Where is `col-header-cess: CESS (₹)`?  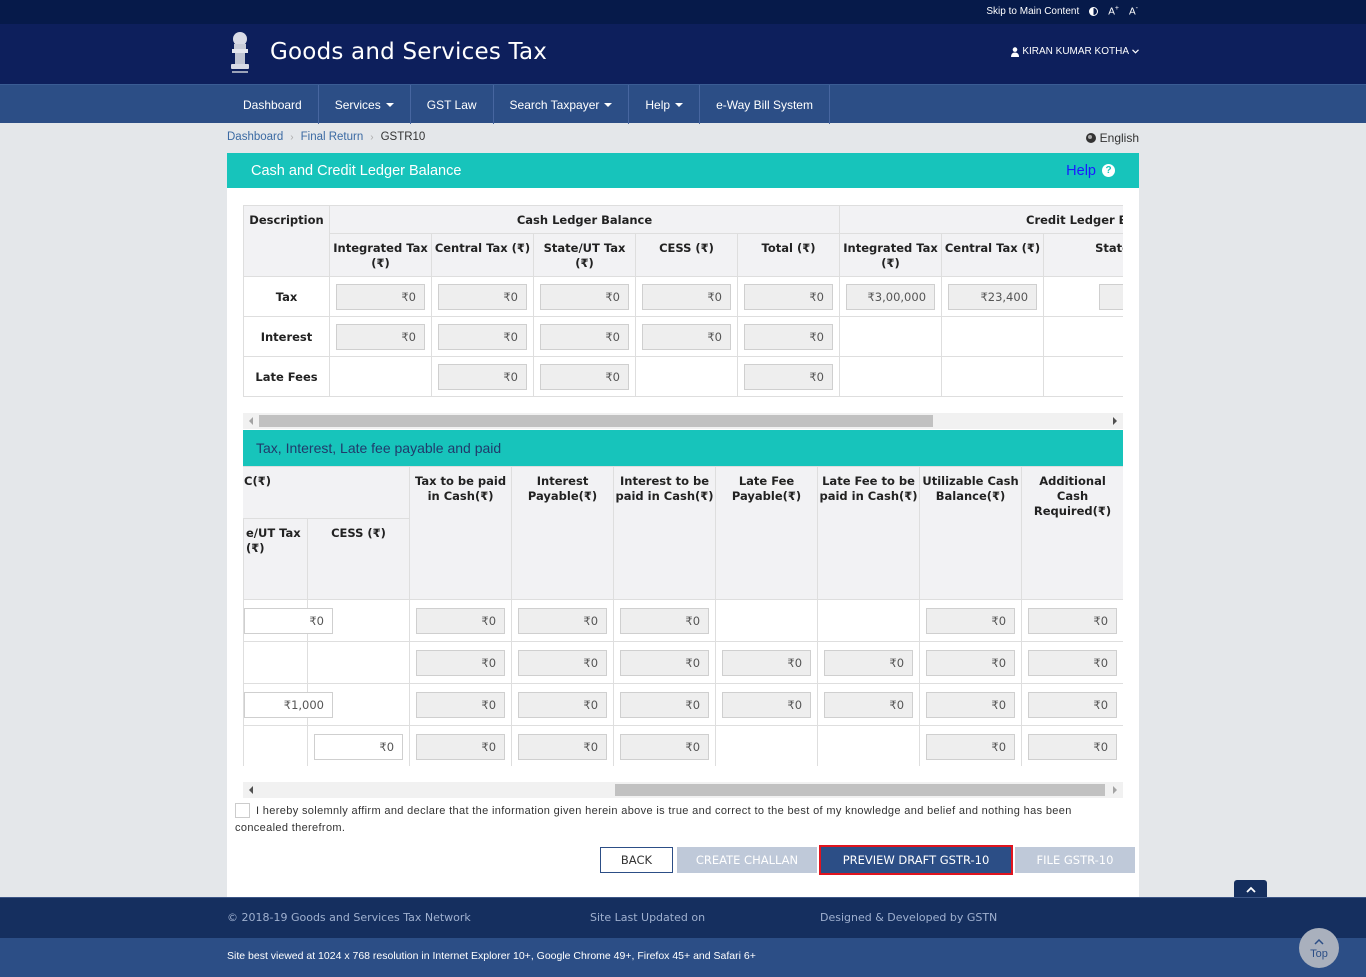
col-header-cess: CESS (₹) is located at coordinates (358, 559).